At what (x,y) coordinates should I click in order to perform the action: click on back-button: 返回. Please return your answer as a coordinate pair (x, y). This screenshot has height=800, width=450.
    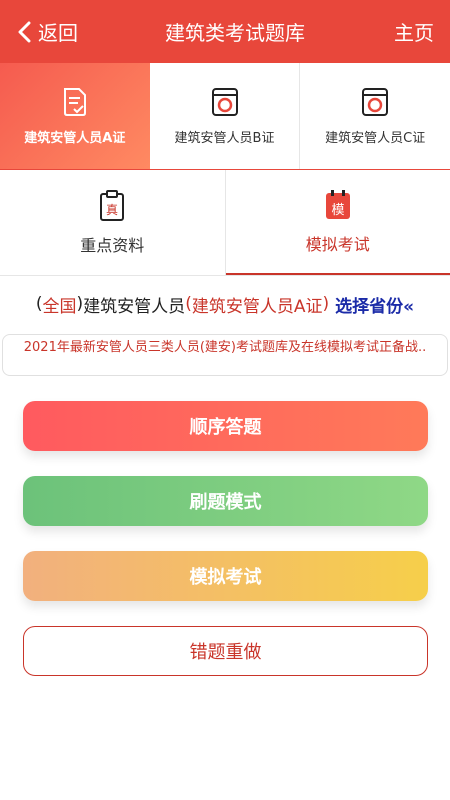
    Looking at the image, I should click on (55, 31).